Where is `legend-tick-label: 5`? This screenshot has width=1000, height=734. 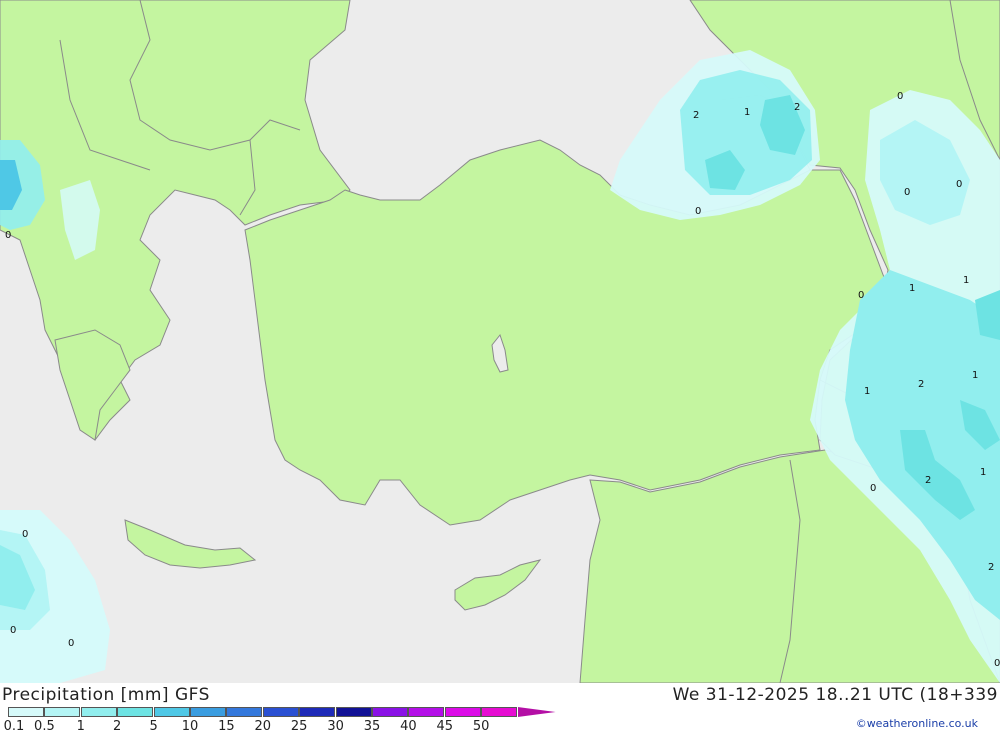
legend-tick-label: 5 is located at coordinates (153, 726).